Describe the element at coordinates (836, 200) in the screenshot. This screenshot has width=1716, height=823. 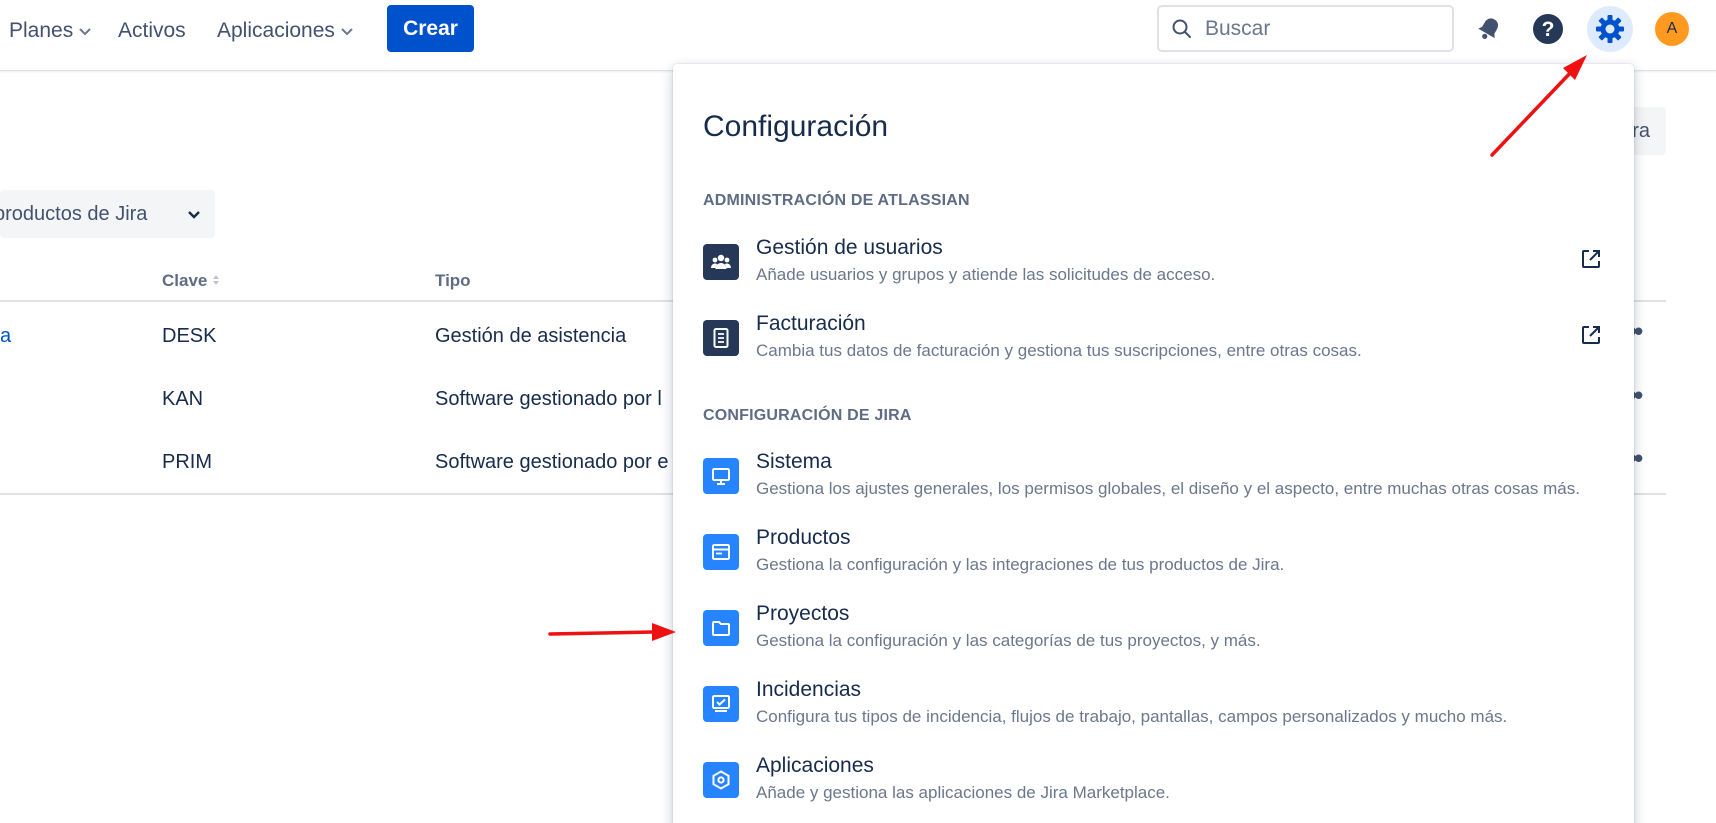
I see `section-heading-atlassian-admin: ADMINISTRACIÓN DE ATLASSIAN` at that location.